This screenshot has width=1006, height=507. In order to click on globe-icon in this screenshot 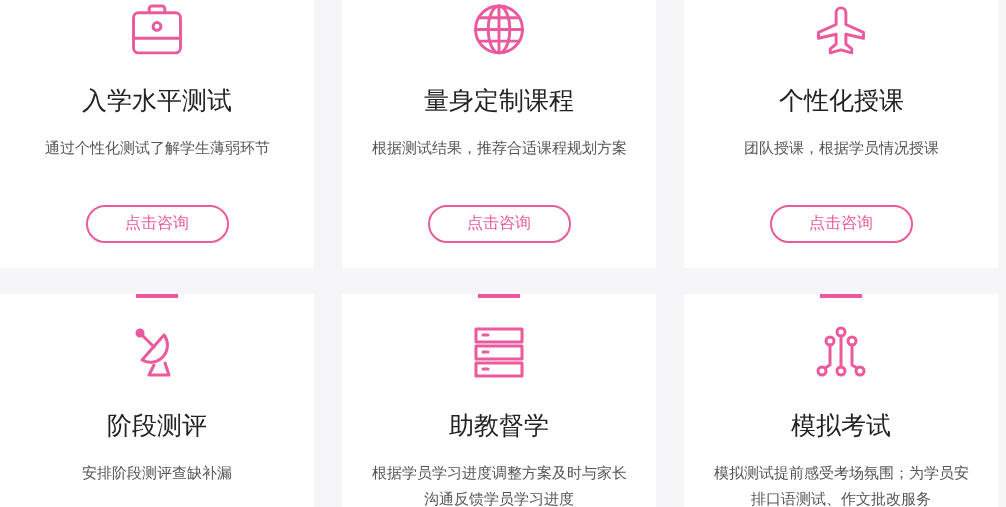, I will do `click(499, 29)`.